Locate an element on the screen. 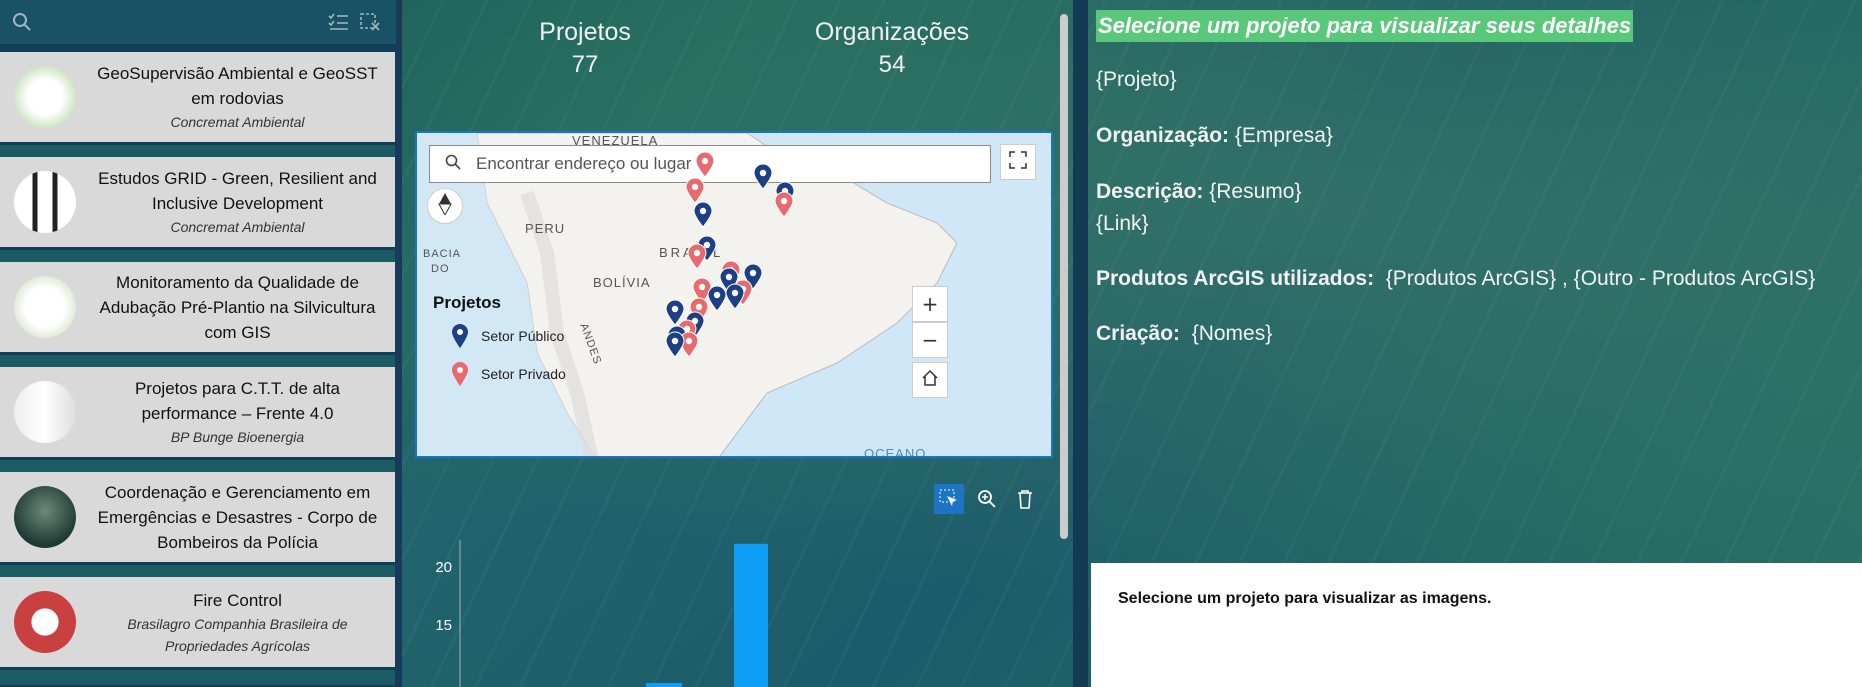 This screenshot has width=1862, height=687. creation-line: Criação: {Nomes} is located at coordinates (1184, 334).